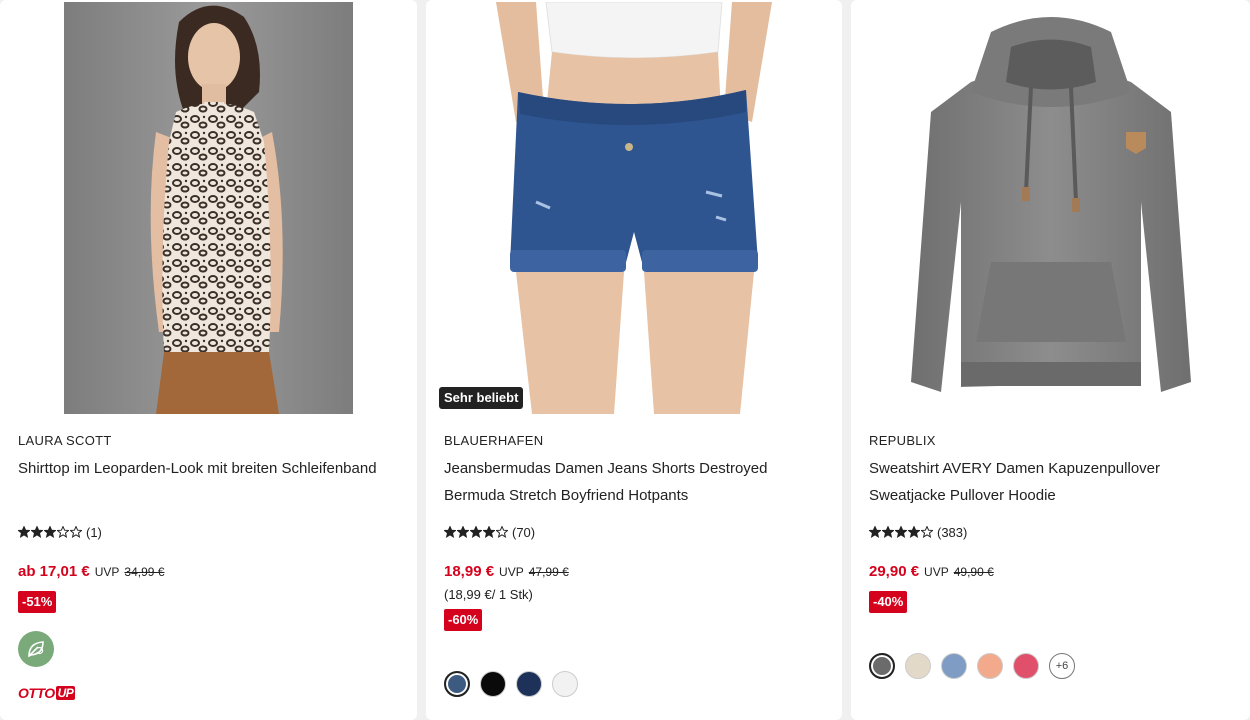 The width and height of the screenshot is (1250, 720). Describe the element at coordinates (463, 620) in the screenshot. I see `discount-badge: -60%` at that location.